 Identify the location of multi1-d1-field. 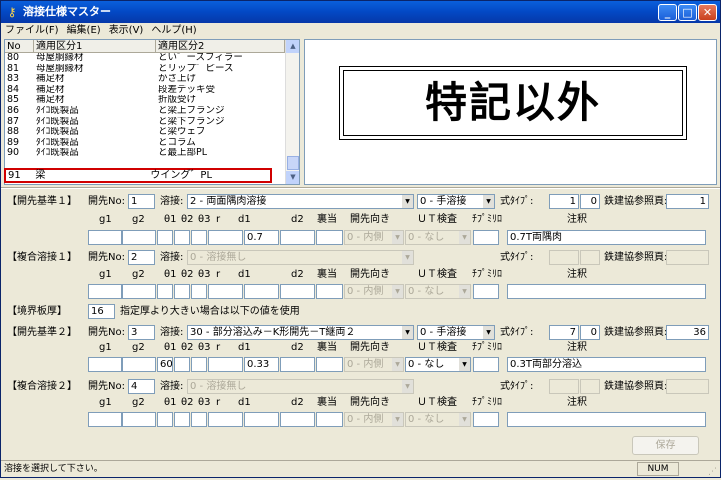
(261, 291).